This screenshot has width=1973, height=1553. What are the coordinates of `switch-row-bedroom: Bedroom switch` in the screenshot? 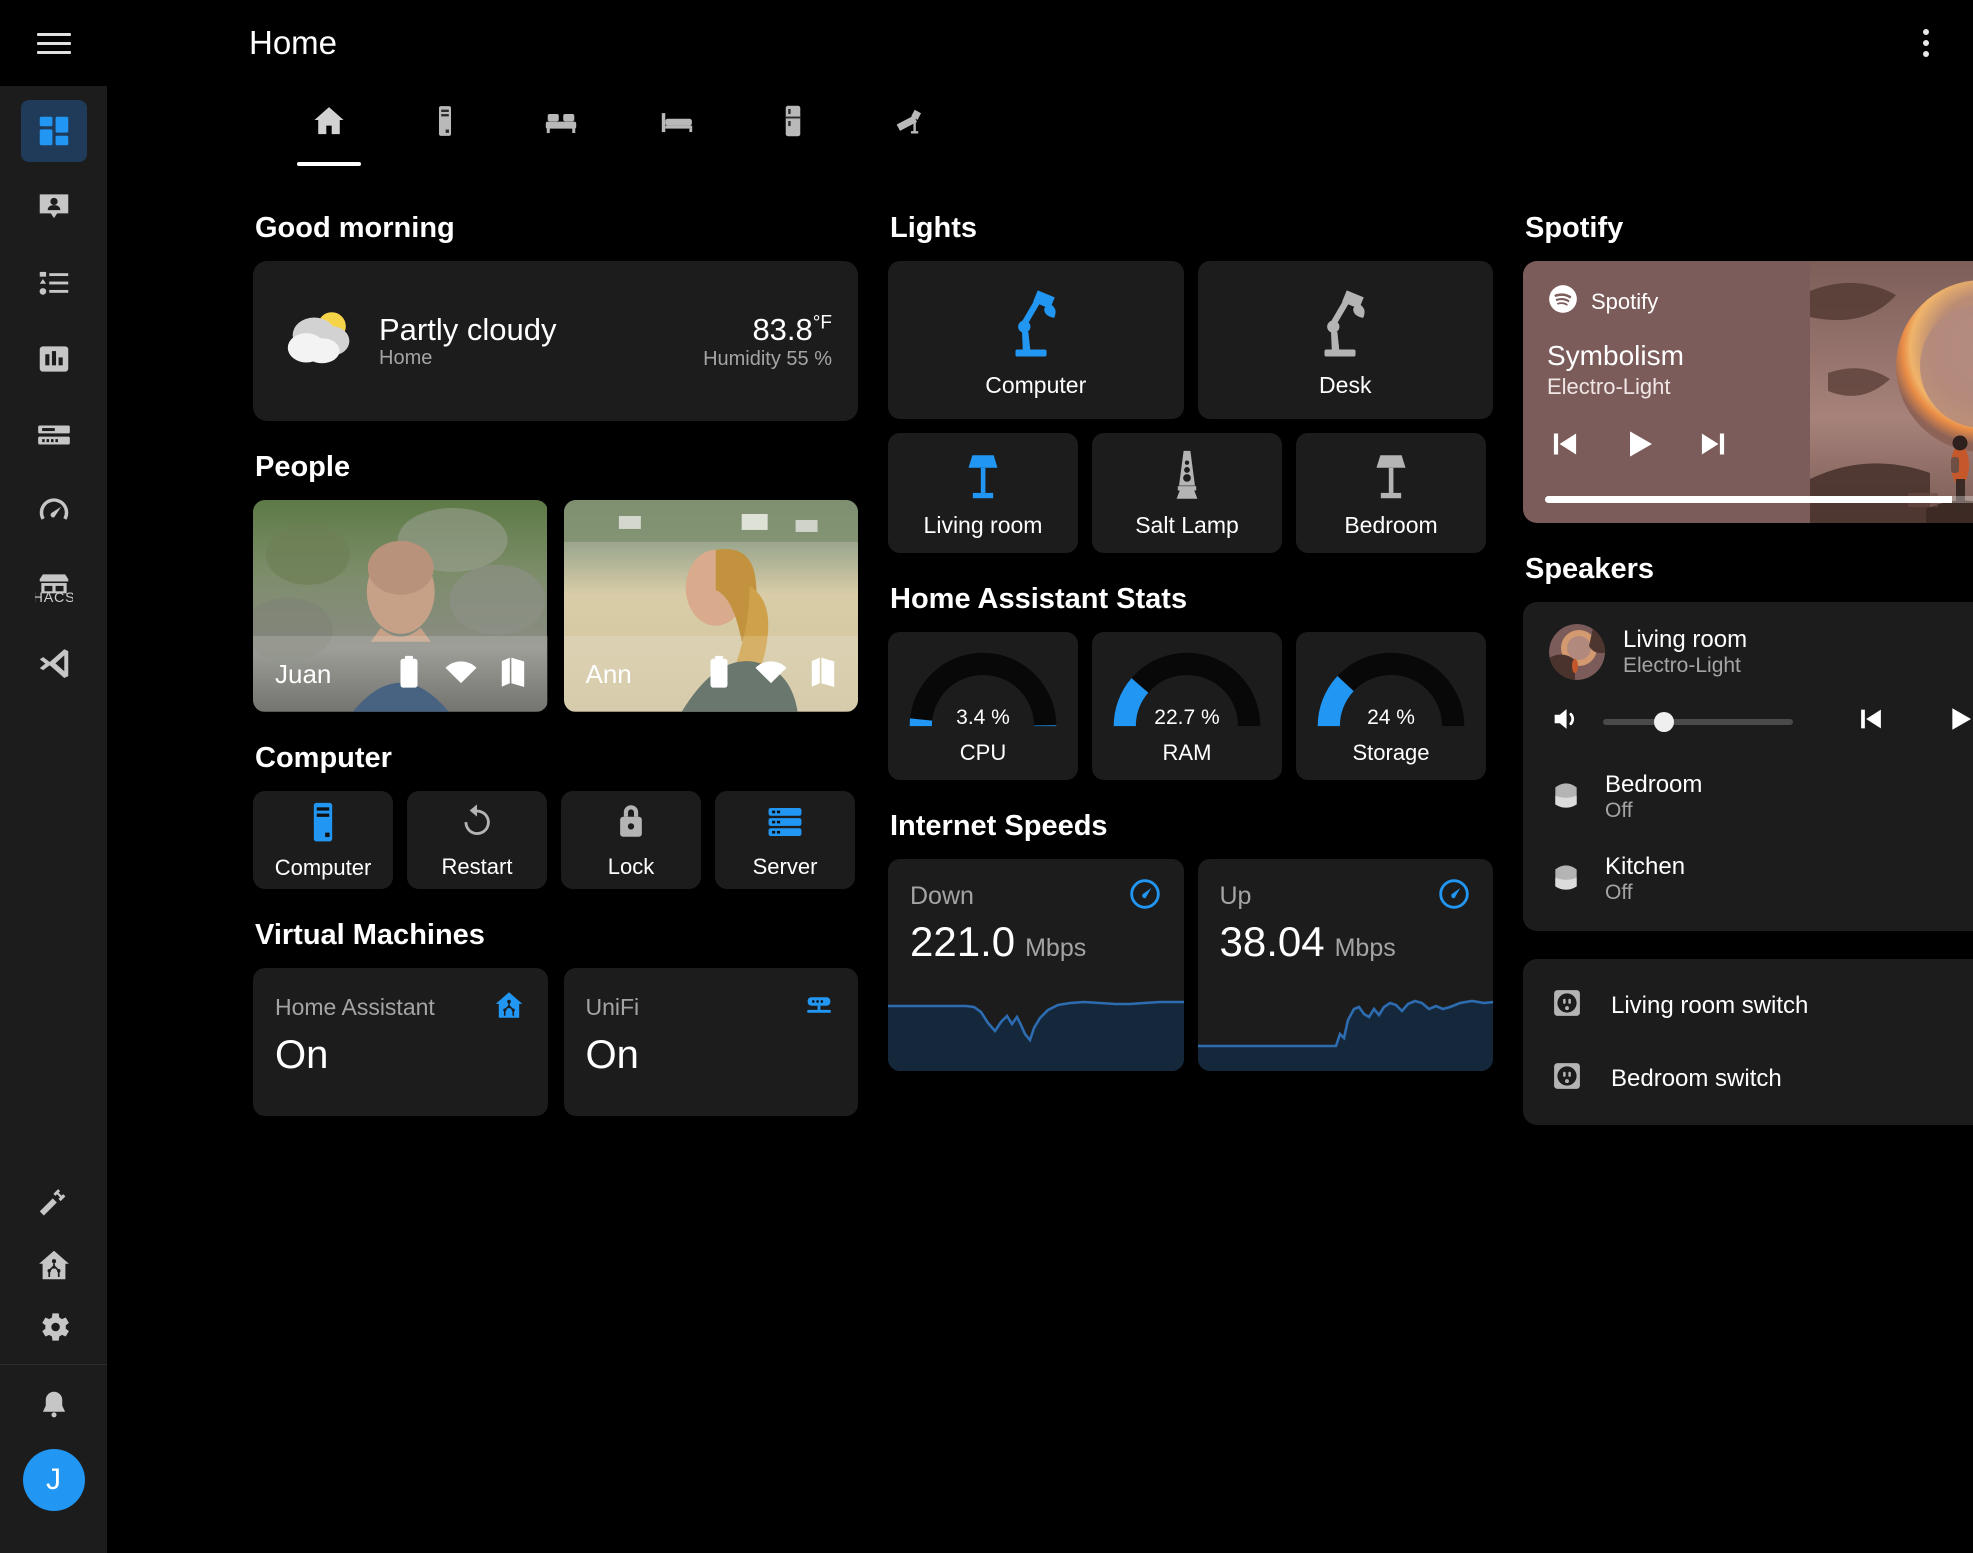 It's located at (1761, 1078).